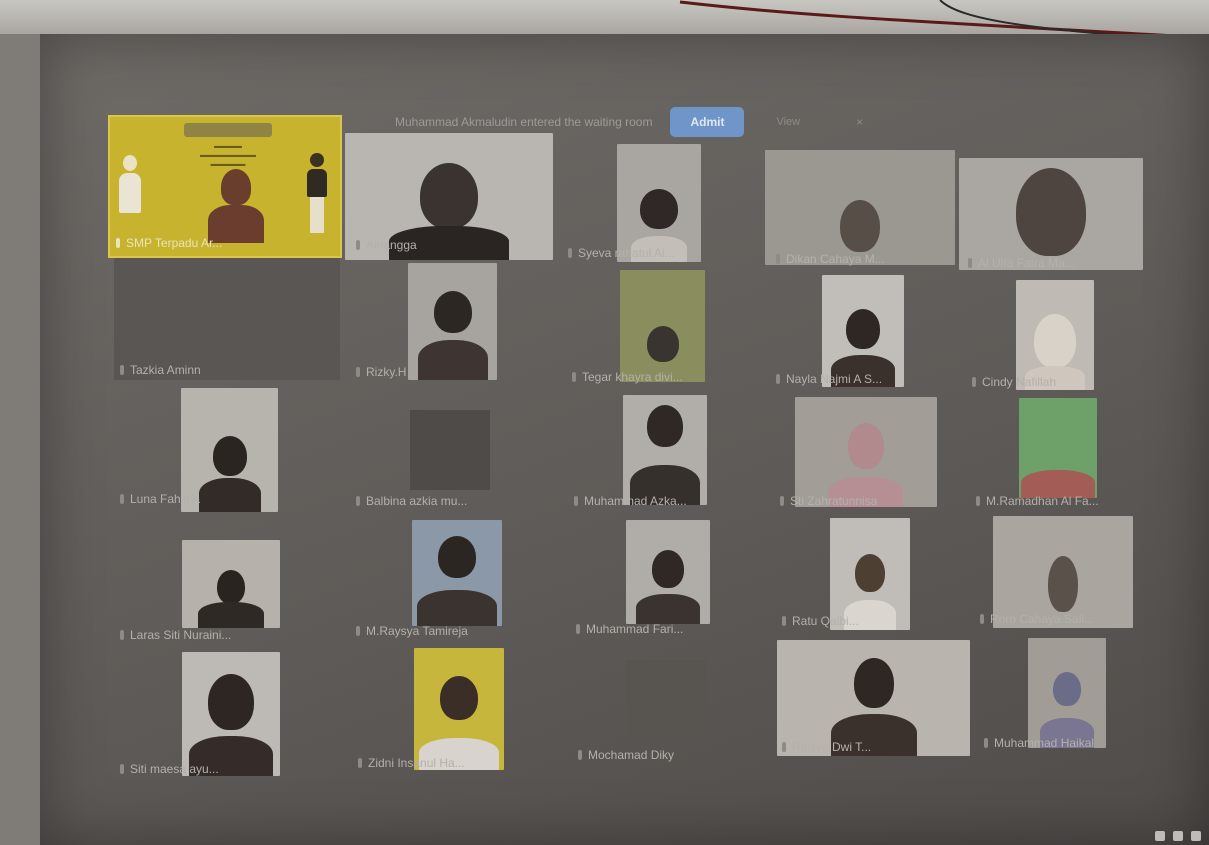 The height and width of the screenshot is (845, 1209). I want to click on participant-name: Mochamad Diky, so click(626, 755).